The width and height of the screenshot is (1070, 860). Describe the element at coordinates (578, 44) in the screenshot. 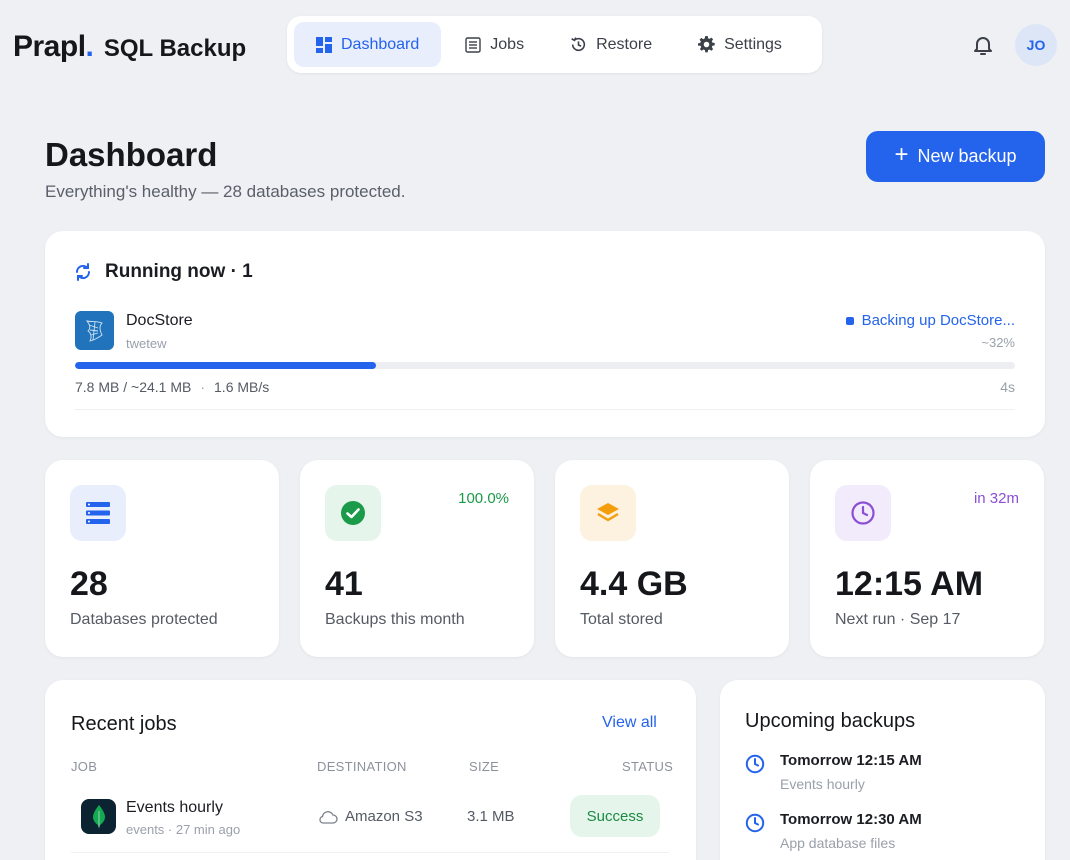

I see `restore-icon` at that location.